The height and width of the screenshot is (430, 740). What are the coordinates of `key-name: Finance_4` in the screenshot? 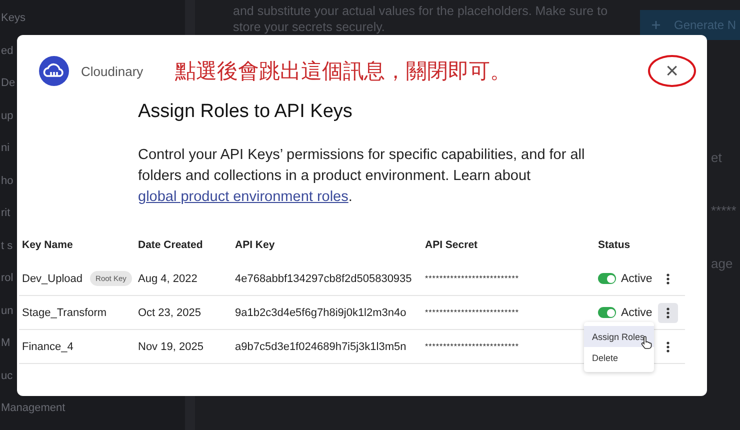 It's located at (48, 346).